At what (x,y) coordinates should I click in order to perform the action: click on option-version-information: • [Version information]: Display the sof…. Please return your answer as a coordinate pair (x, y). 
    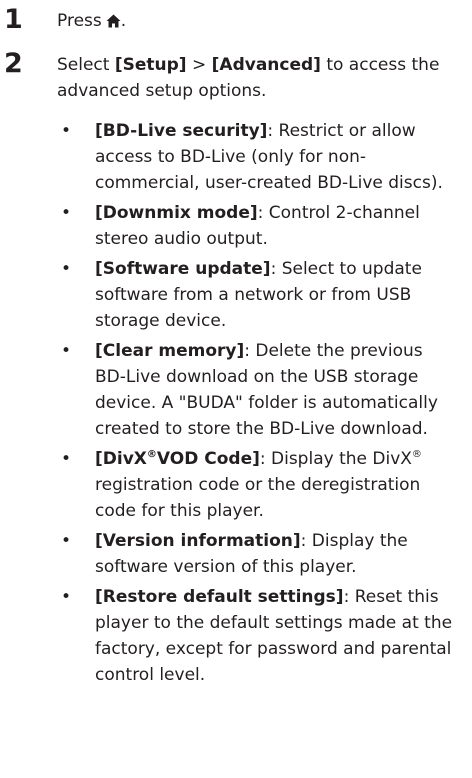
    Looking at the image, I should click on (228, 554).